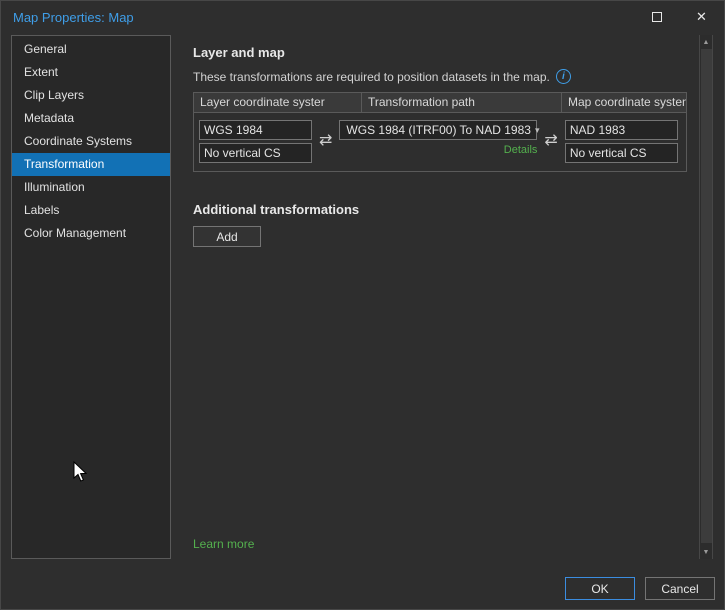  What do you see at coordinates (227, 236) in the screenshot?
I see `add-button: Add` at bounding box center [227, 236].